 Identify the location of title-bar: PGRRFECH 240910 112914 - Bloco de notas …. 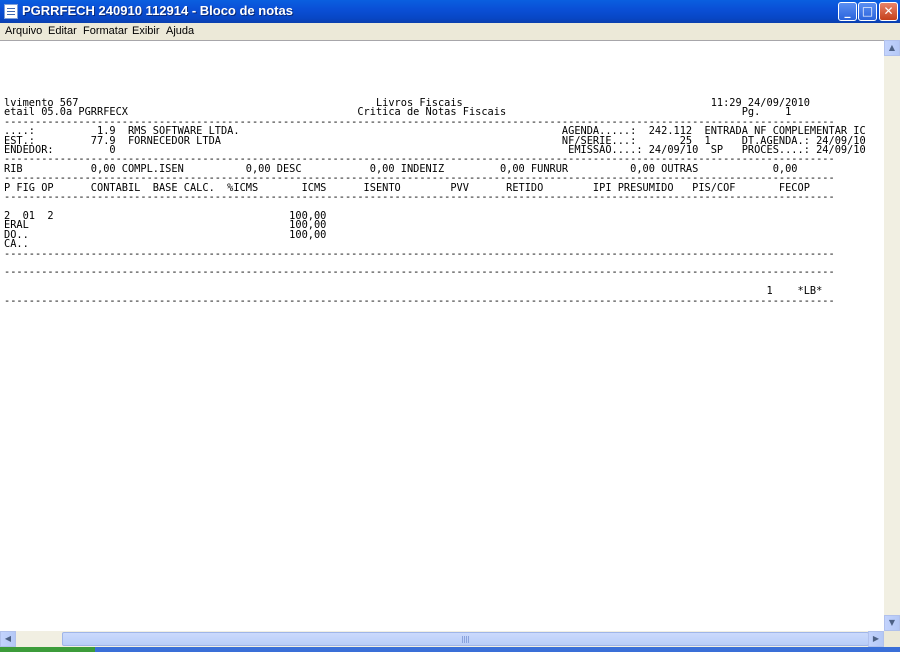
(450, 11).